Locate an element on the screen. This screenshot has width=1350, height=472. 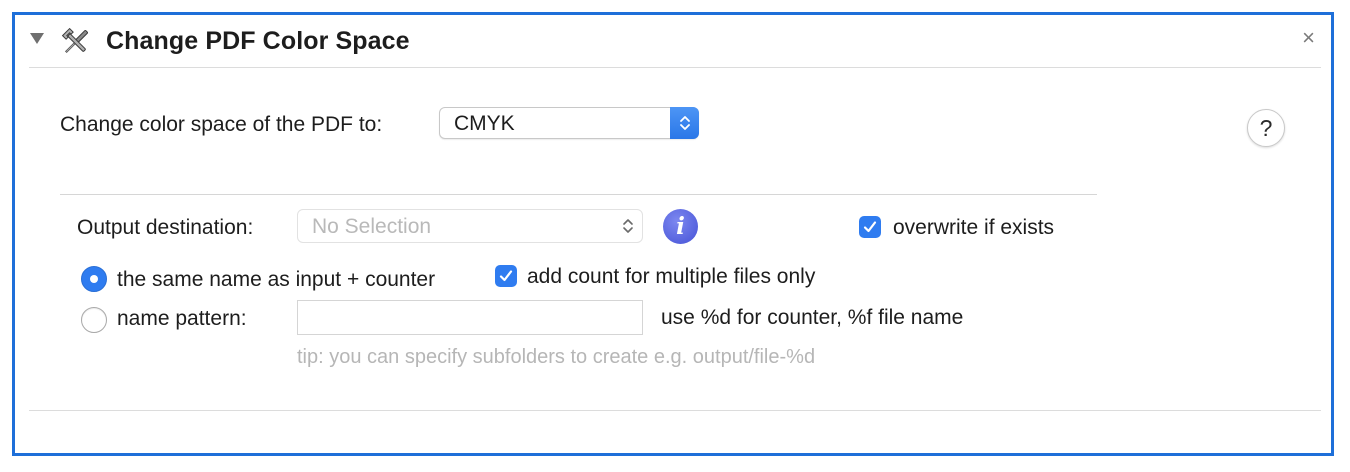
radio-same-name-label: the same name as input + counter is located at coordinates (276, 279).